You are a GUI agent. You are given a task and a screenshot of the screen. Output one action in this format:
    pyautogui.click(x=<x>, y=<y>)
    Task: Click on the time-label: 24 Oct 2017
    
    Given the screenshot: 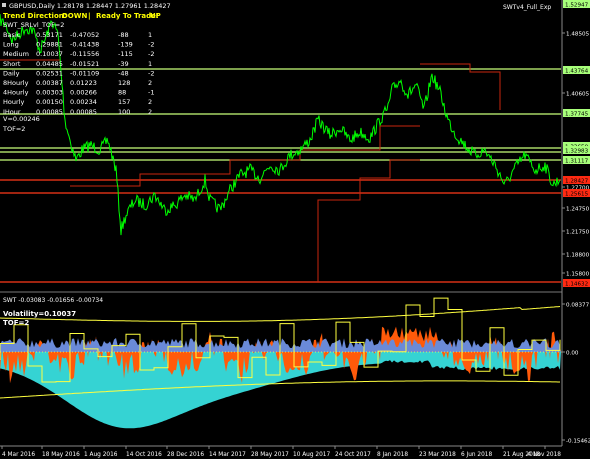 What is the action you would take?
    pyautogui.click(x=353, y=455)
    